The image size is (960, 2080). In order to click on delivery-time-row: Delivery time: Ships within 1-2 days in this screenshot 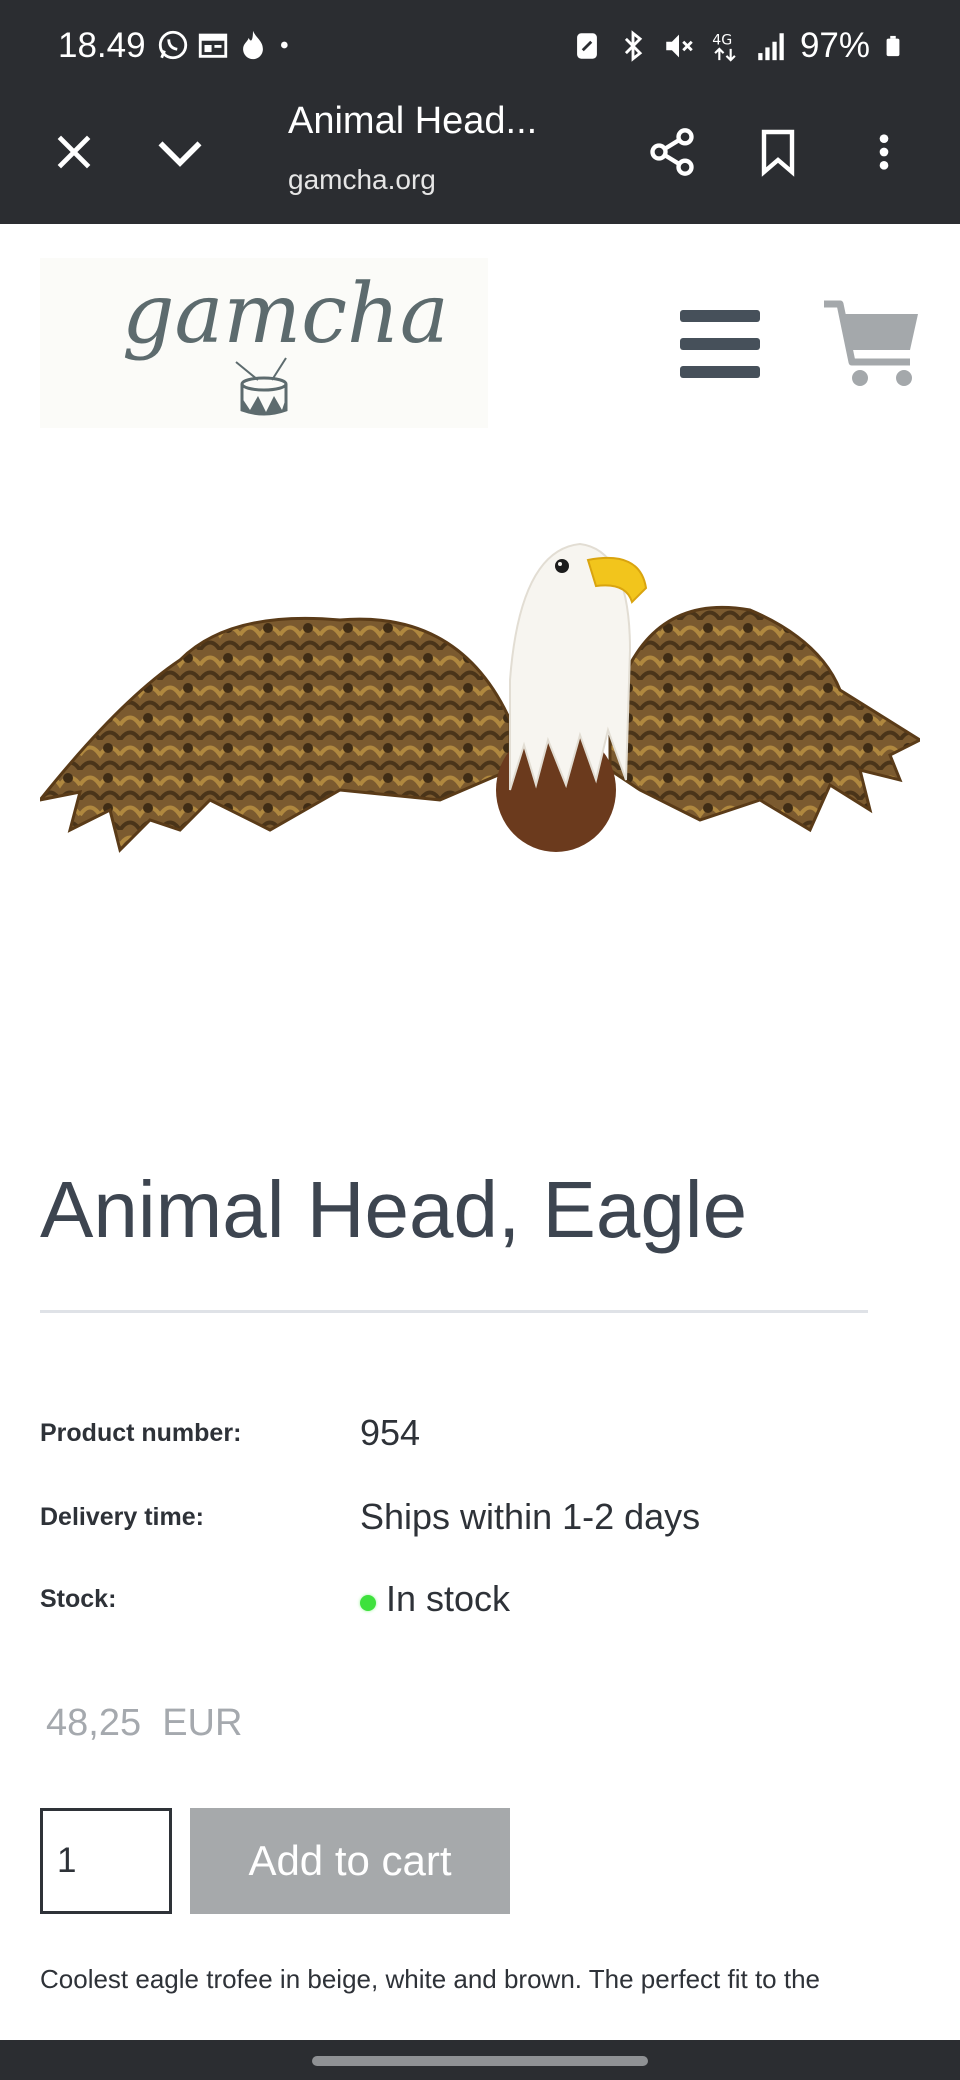, I will do `click(480, 1517)`.